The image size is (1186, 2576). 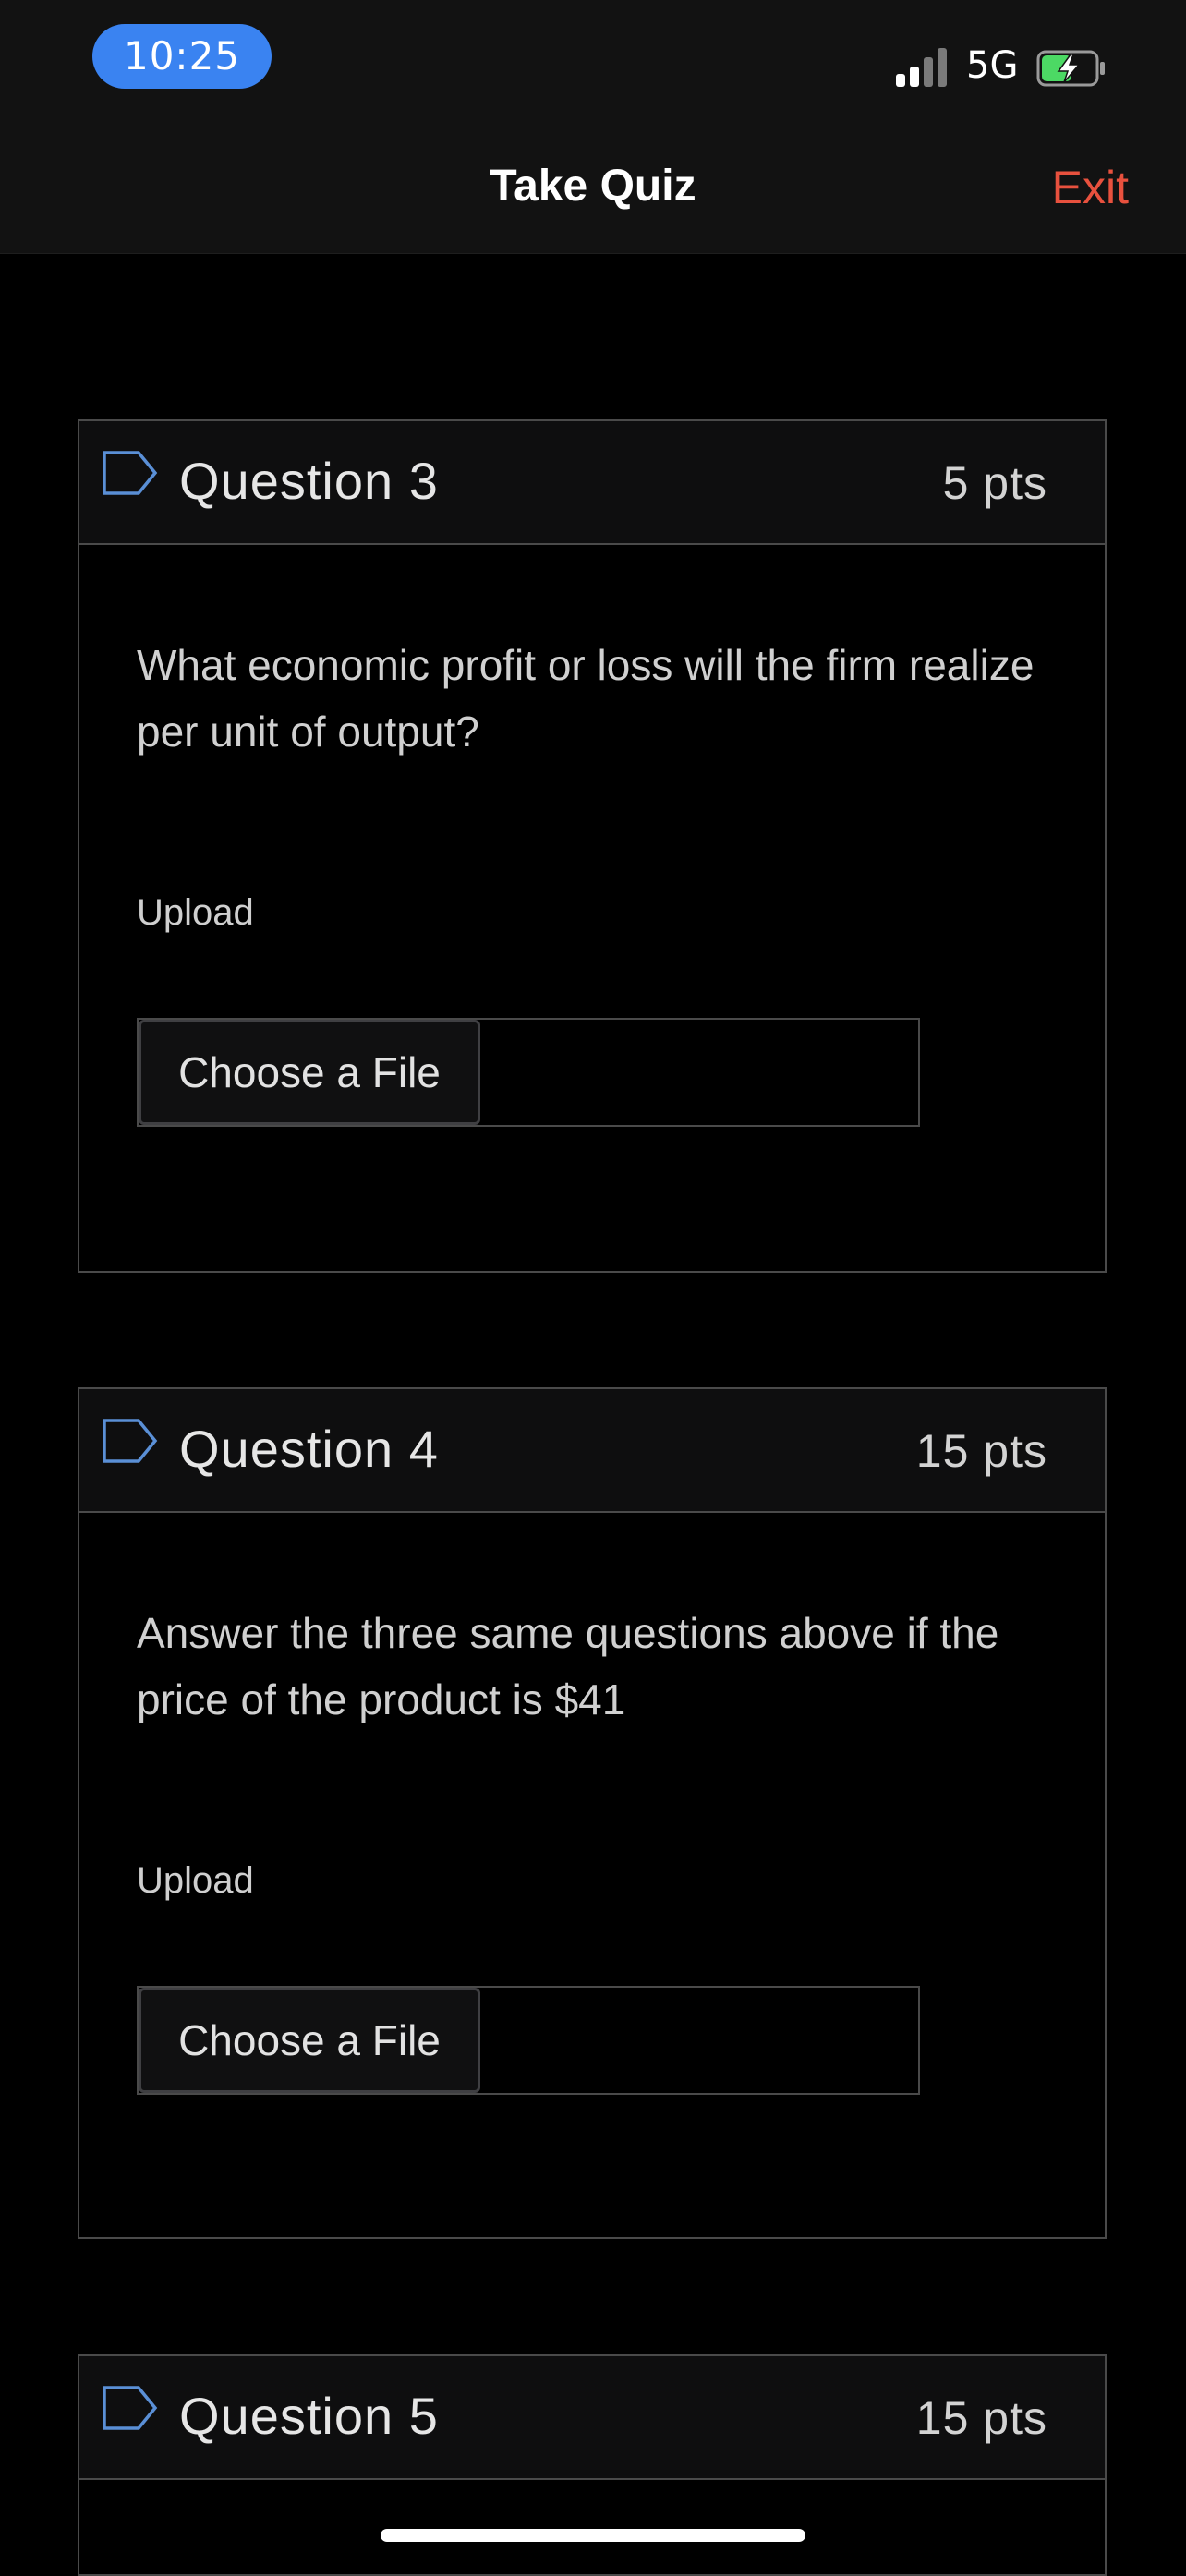 What do you see at coordinates (995, 483) in the screenshot?
I see `question-points: 5 pts` at bounding box center [995, 483].